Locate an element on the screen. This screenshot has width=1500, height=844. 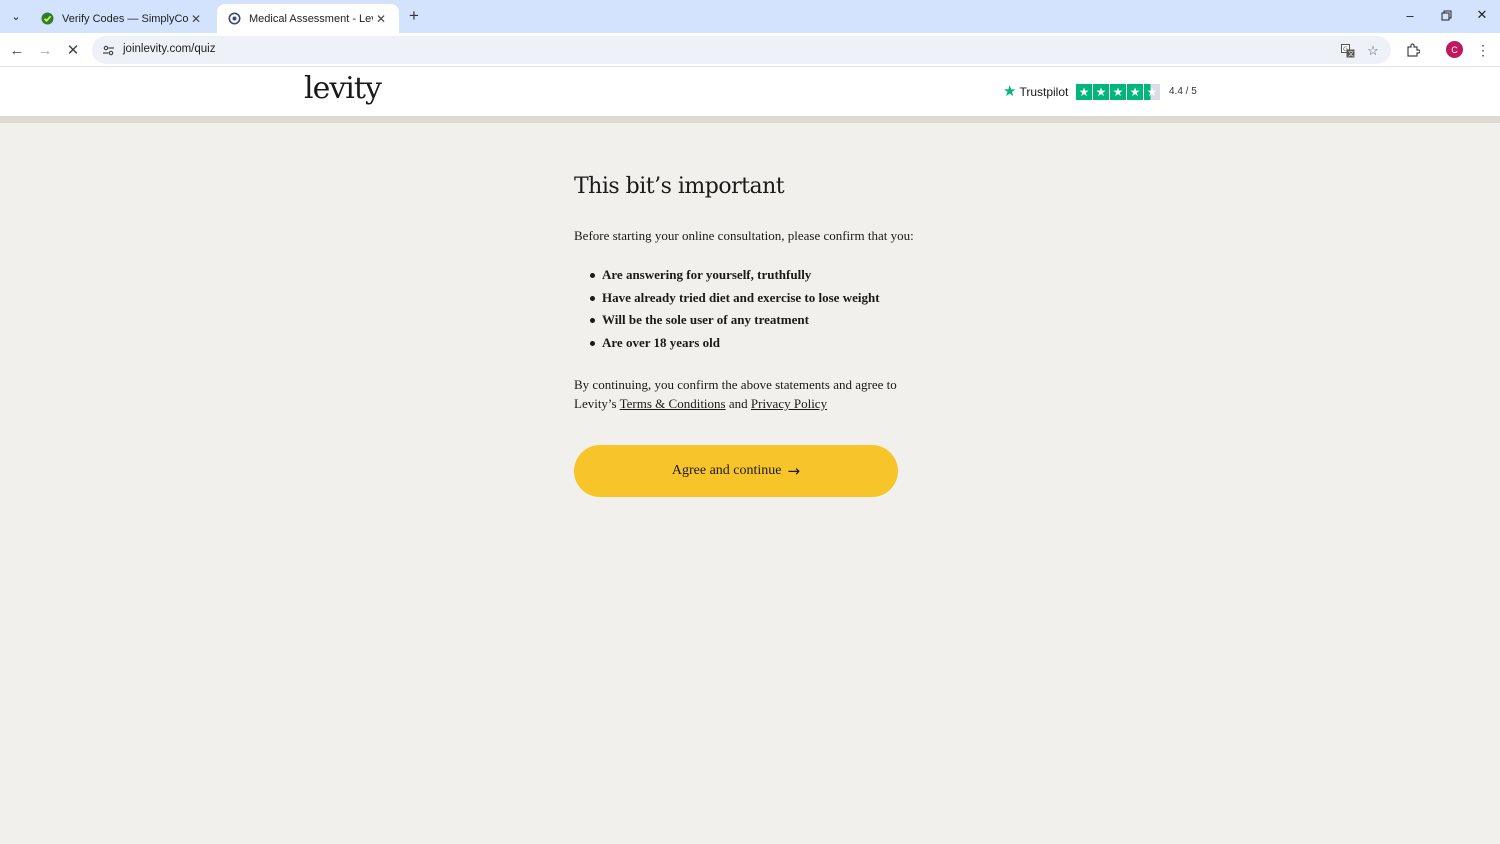
trustpilot-score: 4.4 / 5 is located at coordinates (1183, 91).